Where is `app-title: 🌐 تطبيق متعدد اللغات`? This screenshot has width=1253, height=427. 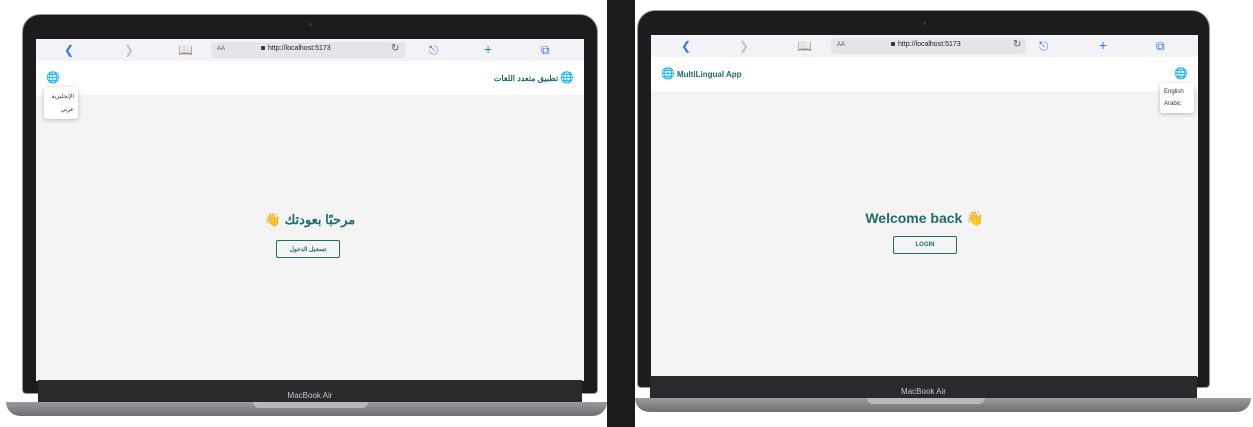 app-title: 🌐 تطبيق متعدد اللغات is located at coordinates (533, 78).